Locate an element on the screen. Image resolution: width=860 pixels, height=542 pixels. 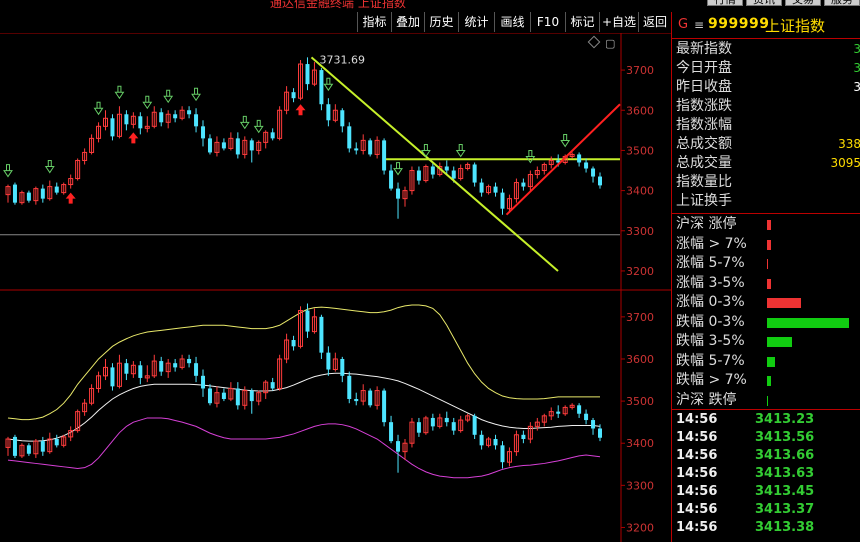
hamburger-icon: ≡ is located at coordinates (699, 25).